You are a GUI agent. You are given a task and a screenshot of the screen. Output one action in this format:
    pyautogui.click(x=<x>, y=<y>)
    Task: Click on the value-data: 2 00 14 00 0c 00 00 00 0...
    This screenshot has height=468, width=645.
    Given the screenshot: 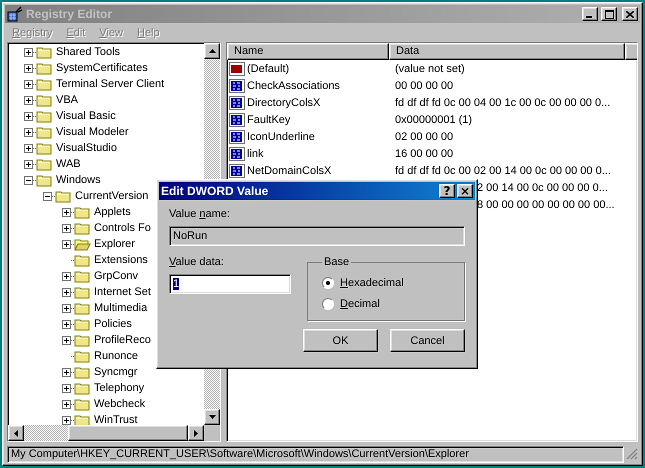 What is the action you would take?
    pyautogui.click(x=542, y=188)
    